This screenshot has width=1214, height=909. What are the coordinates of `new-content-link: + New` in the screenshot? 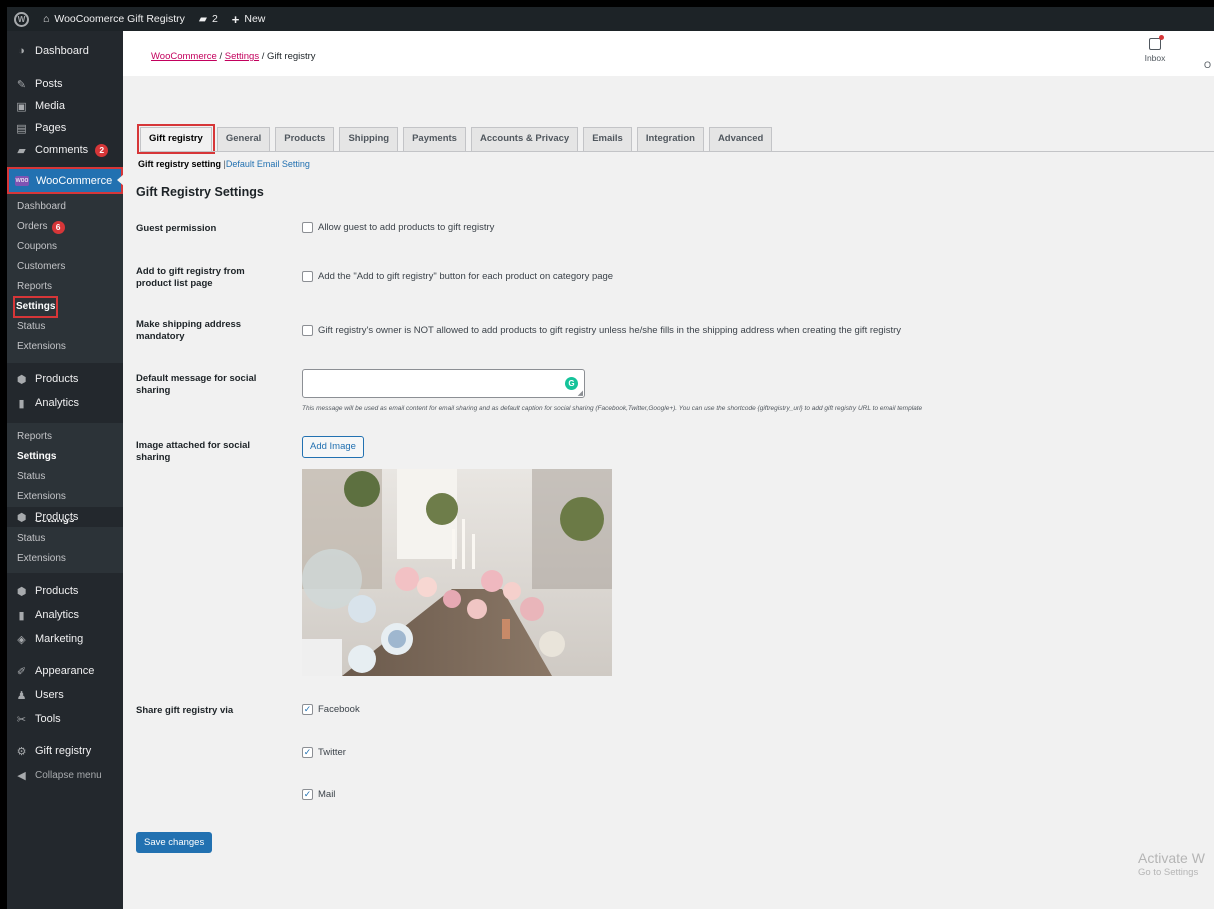 It's located at (249, 19).